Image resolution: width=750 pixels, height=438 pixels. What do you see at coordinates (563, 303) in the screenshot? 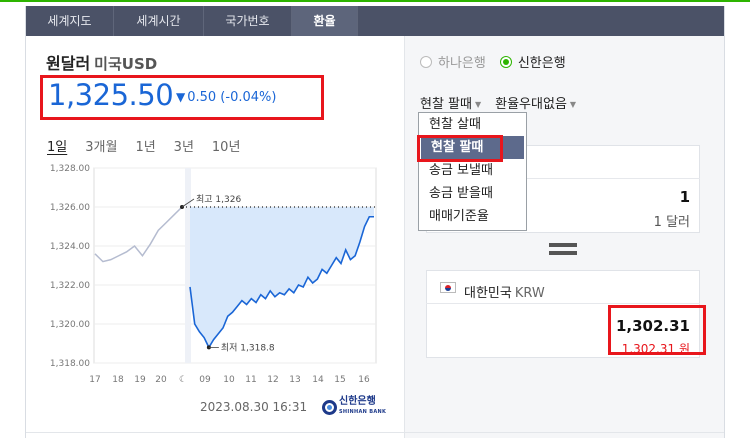
I see `card-divider` at bounding box center [563, 303].